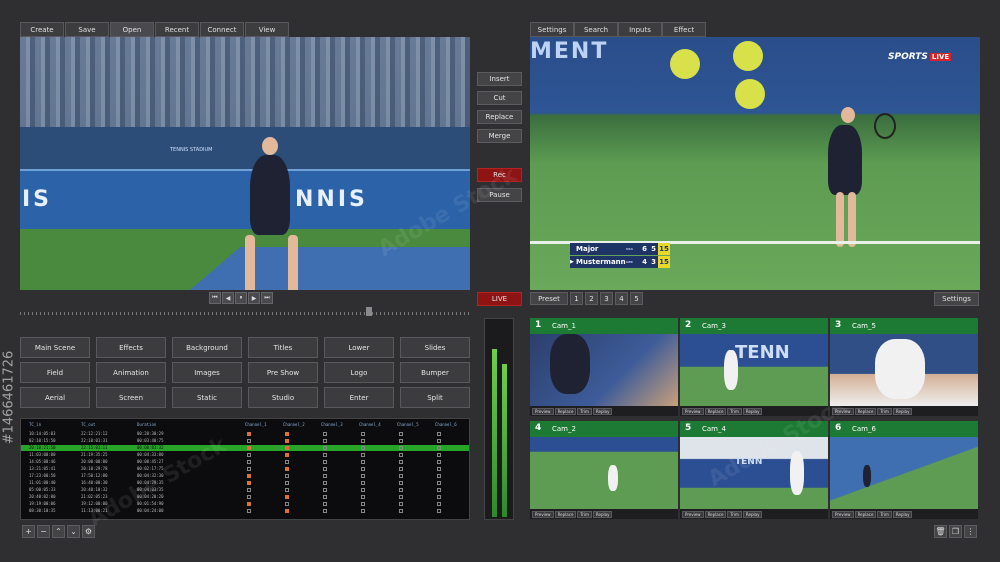  I want to click on step-forward-icon: ▶, so click(254, 298).